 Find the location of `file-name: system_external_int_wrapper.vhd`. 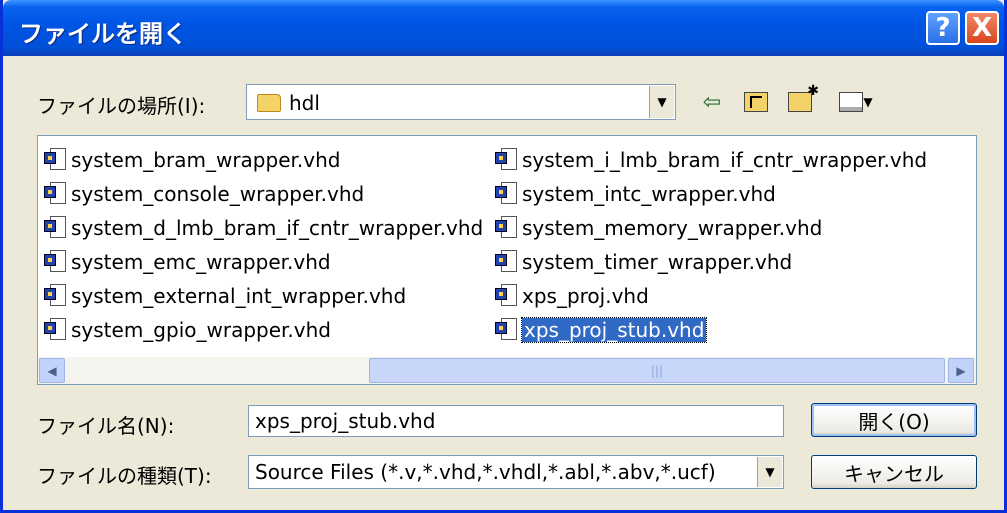

file-name: system_external_int_wrapper.vhd is located at coordinates (239, 296).